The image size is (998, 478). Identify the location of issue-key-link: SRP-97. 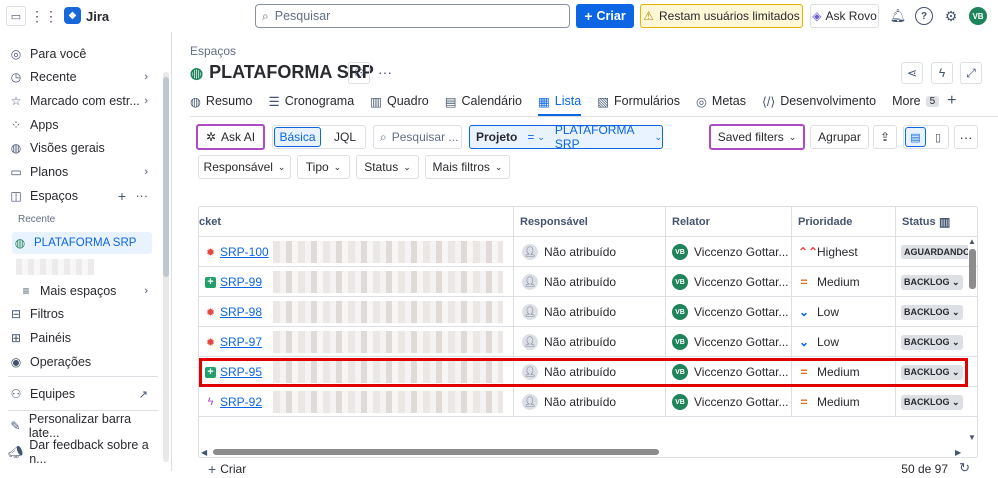
(242, 342).